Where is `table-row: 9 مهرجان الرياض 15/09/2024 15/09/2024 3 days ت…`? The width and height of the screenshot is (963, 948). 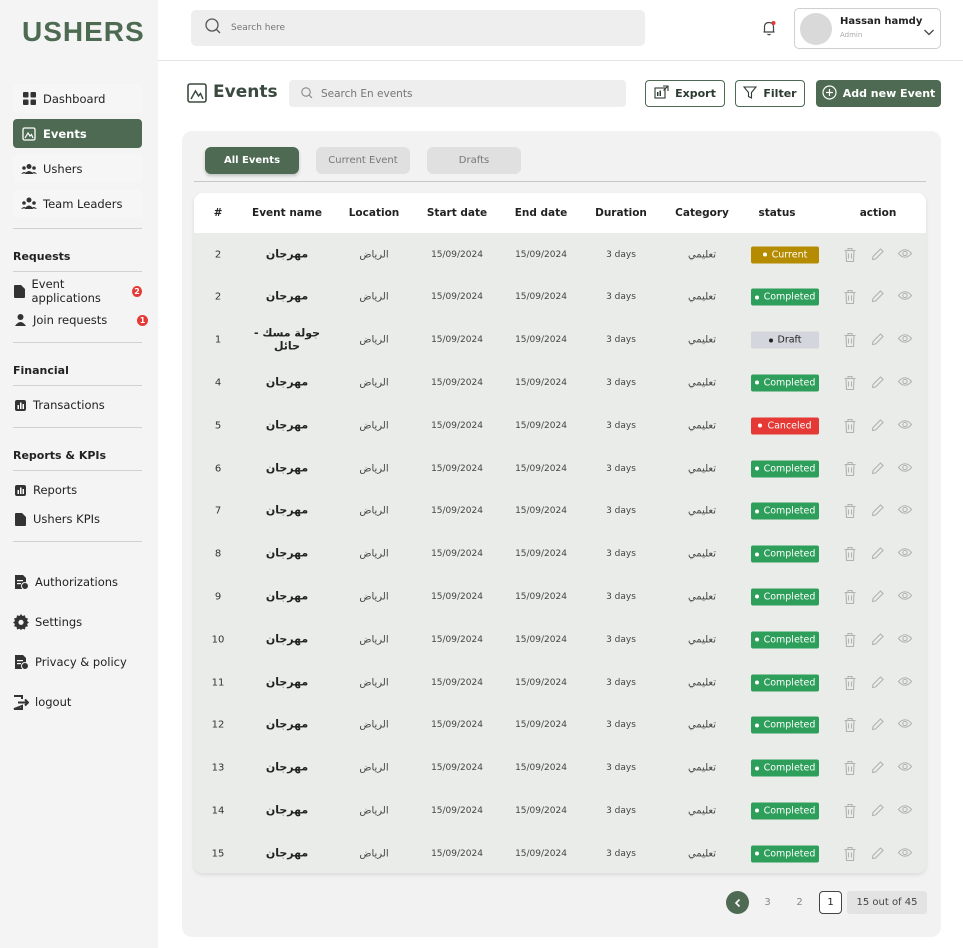
table-row: 9 مهرجان الرياض 15/09/2024 15/09/2024 3 days ت… is located at coordinates (560, 596).